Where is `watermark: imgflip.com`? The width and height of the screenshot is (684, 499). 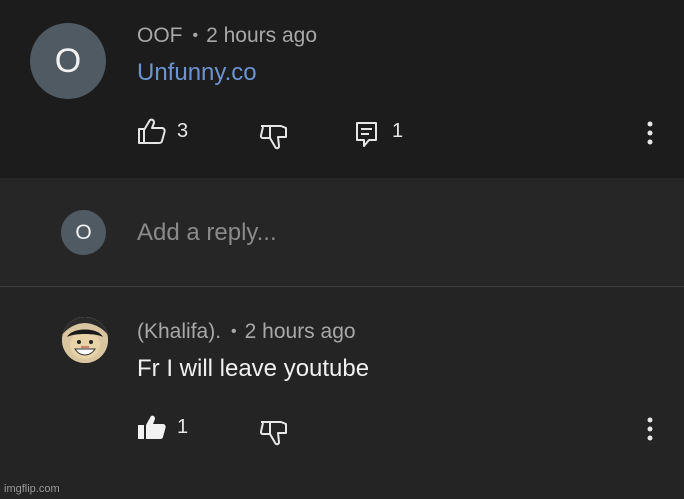
watermark: imgflip.com is located at coordinates (32, 489).